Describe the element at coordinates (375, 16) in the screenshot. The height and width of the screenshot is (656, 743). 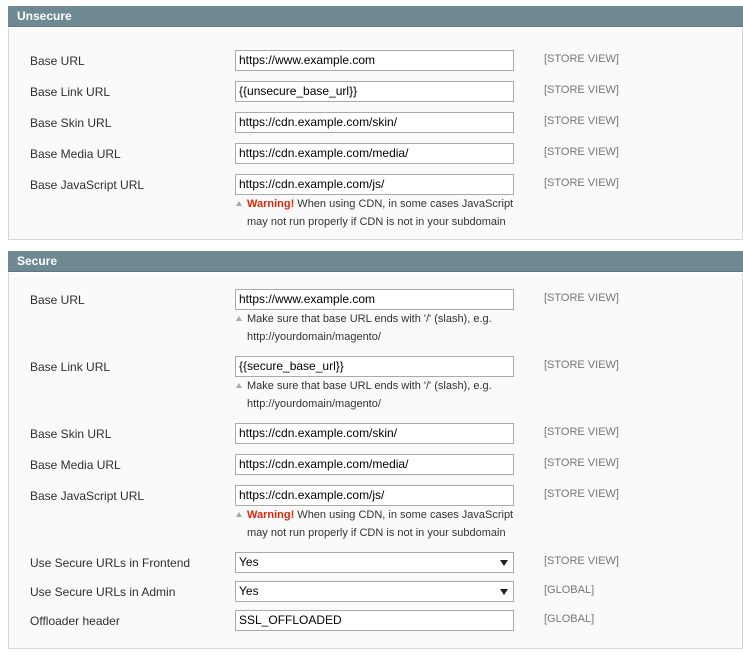
I see `unsecure-section-header: Unsecure` at that location.